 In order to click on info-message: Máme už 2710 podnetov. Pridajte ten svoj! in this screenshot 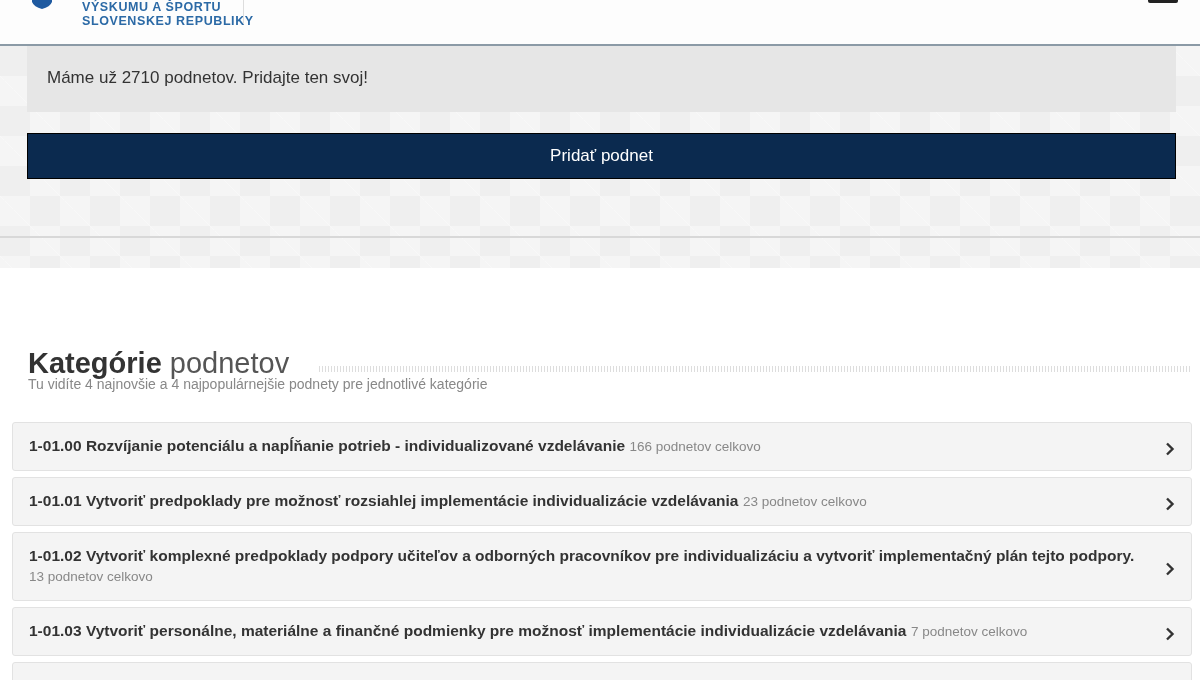, I will do `click(601, 79)`.